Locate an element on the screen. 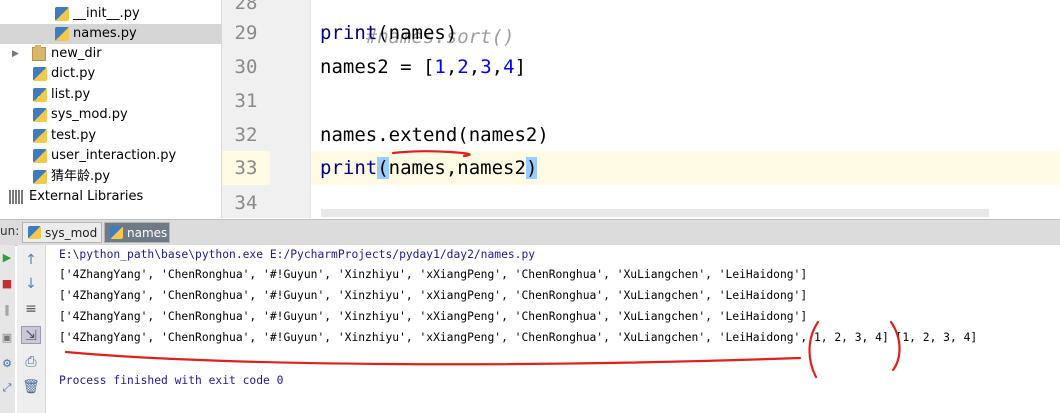  code-number: 4 is located at coordinates (509, 67).